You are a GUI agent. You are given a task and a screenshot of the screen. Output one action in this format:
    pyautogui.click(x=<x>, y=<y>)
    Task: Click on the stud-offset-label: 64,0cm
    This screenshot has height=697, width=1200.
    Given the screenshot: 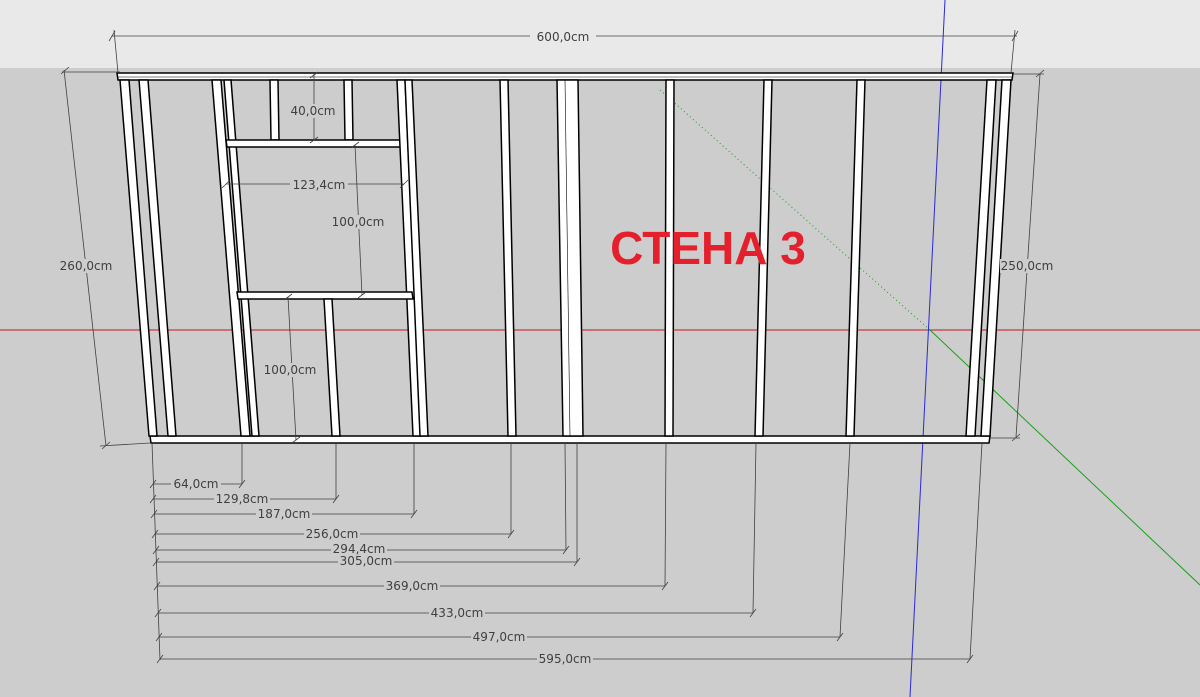 What is the action you would take?
    pyautogui.click(x=195, y=484)
    